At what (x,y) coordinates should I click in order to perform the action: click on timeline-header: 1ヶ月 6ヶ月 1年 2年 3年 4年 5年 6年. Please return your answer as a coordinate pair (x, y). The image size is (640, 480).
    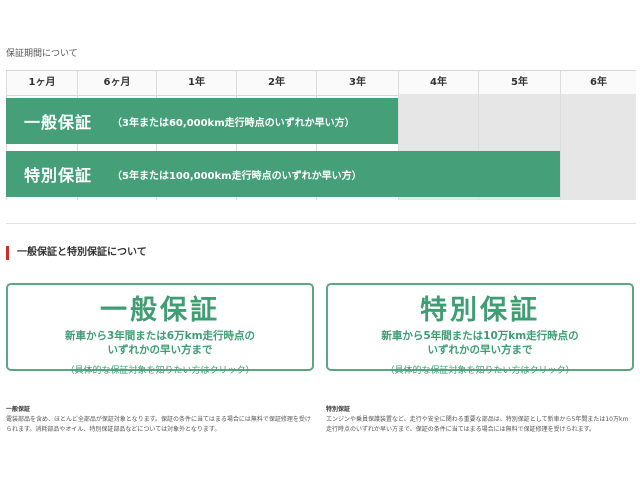
    Looking at the image, I should click on (321, 83).